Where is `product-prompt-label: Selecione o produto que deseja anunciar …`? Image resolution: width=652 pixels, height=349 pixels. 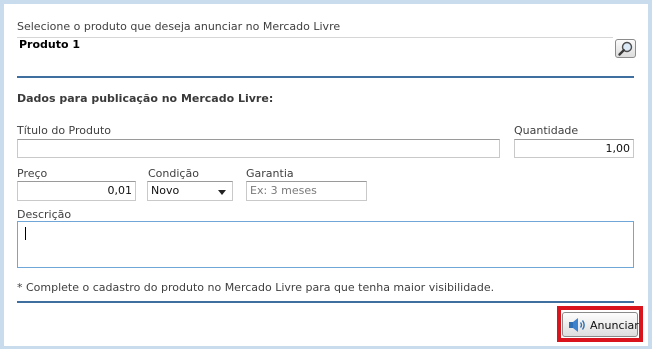 product-prompt-label: Selecione o produto que deseja anunciar … is located at coordinates (179, 26).